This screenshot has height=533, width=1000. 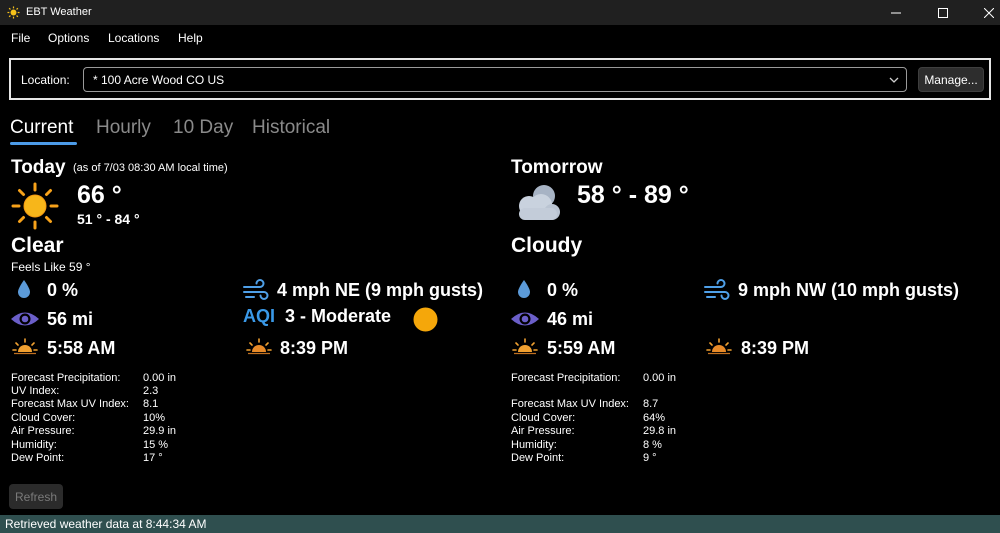 What do you see at coordinates (775, 348) in the screenshot?
I see `tomorrow-sunset: 8:39 PM` at bounding box center [775, 348].